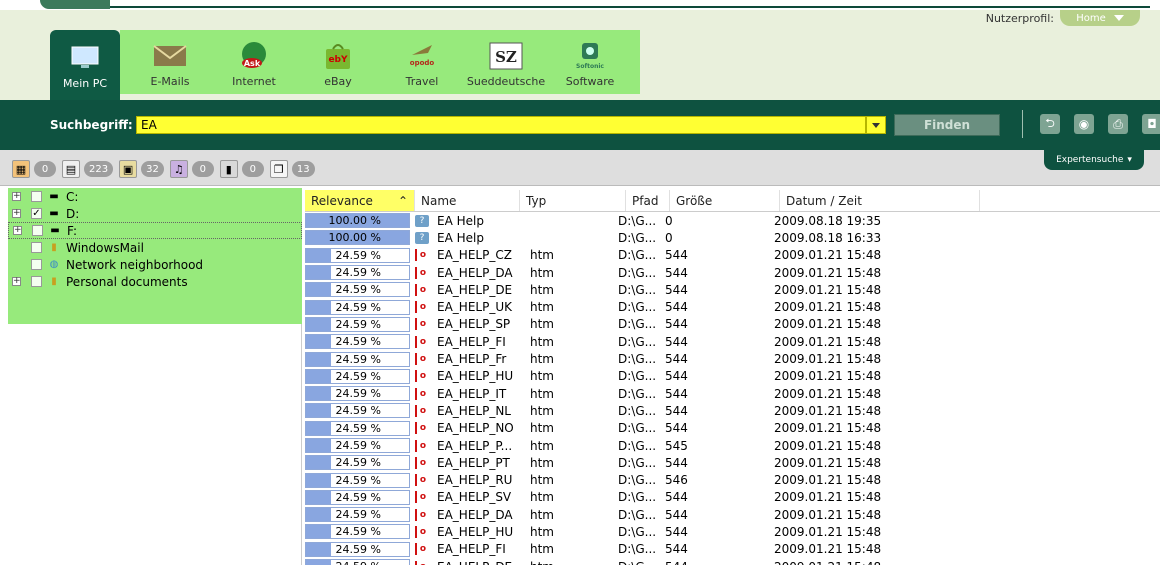 Image resolution: width=1160 pixels, height=565 pixels. What do you see at coordinates (21, 169) in the screenshot?
I see `all-types-icon: ▦` at bounding box center [21, 169].